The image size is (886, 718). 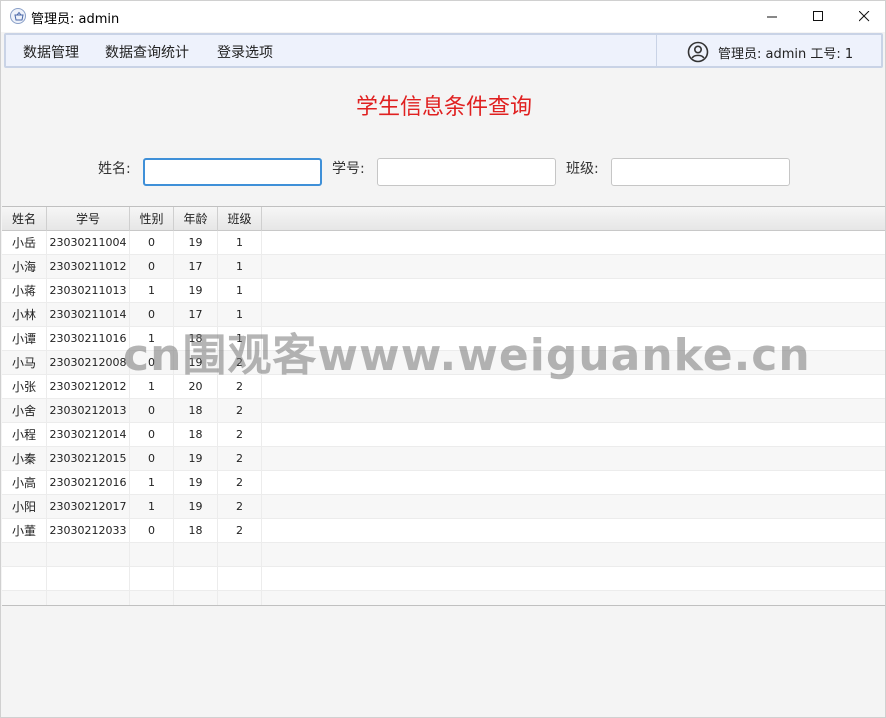 I want to click on table-header: 姓名 学号 性别 年龄 班级, so click(x=443, y=219).